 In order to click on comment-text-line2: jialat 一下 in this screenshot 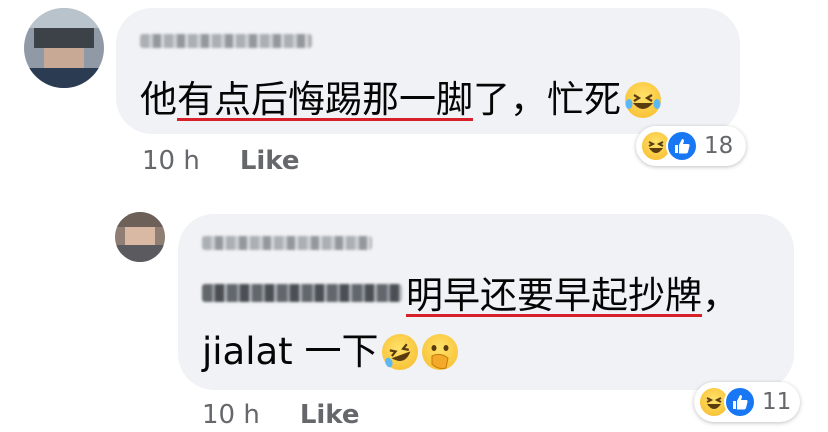, I will do `click(330, 352)`.